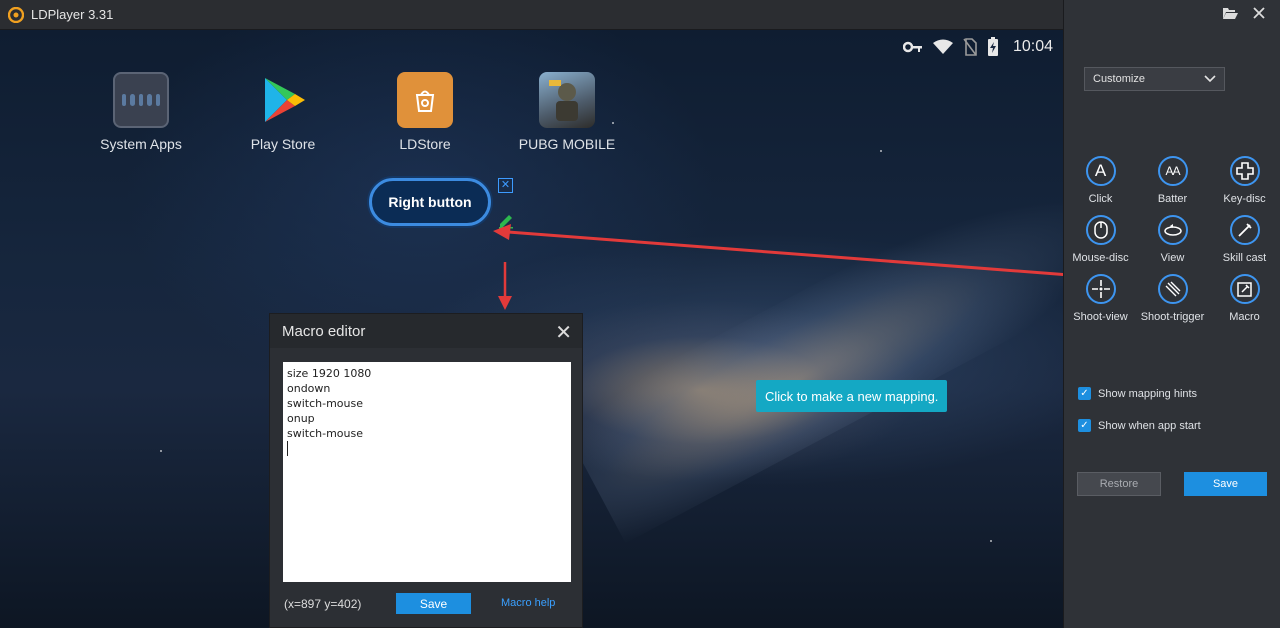  I want to click on status-bar: 10:04, so click(977, 47).